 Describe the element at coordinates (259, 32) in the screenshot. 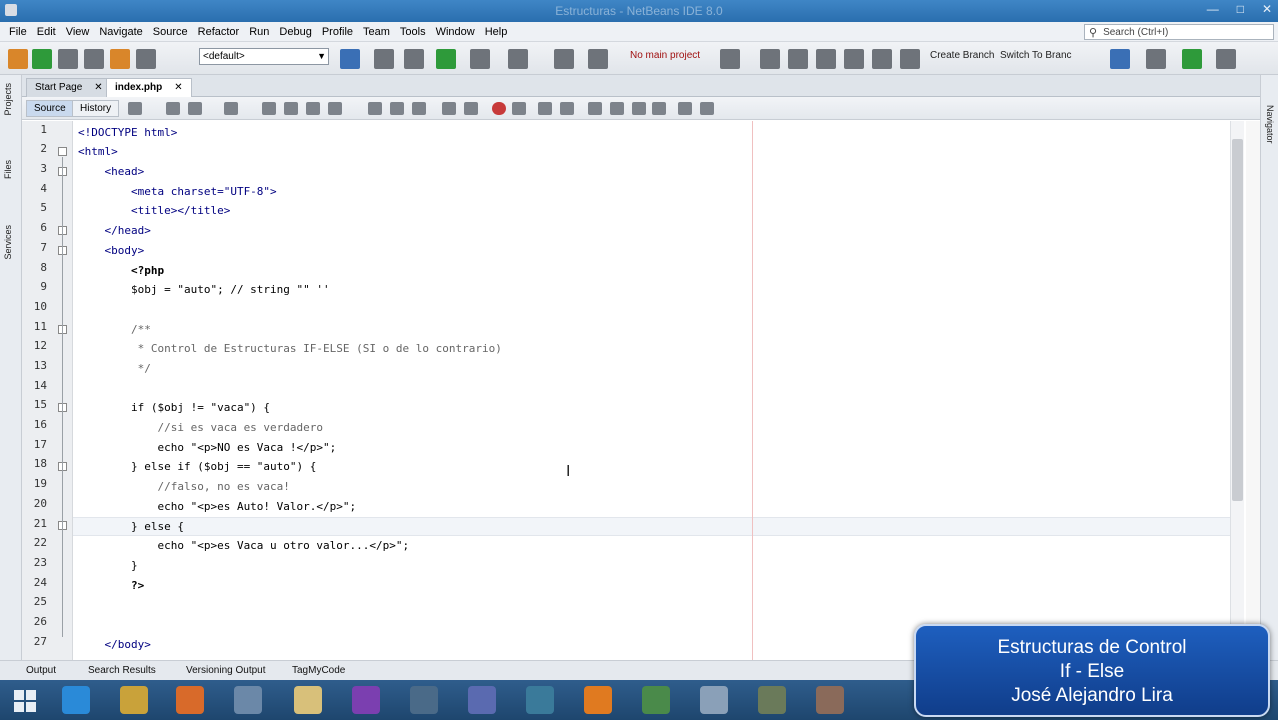

I see `menu-run: Run` at that location.